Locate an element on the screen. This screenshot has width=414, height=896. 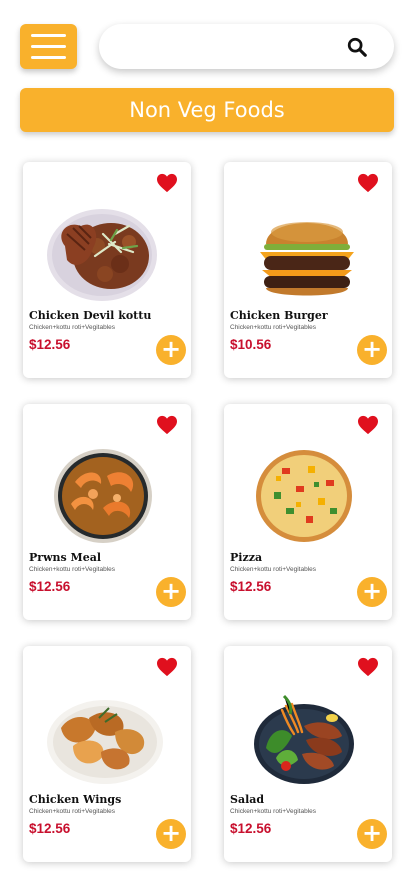
food-image-prawns is located at coordinates (103, 496).